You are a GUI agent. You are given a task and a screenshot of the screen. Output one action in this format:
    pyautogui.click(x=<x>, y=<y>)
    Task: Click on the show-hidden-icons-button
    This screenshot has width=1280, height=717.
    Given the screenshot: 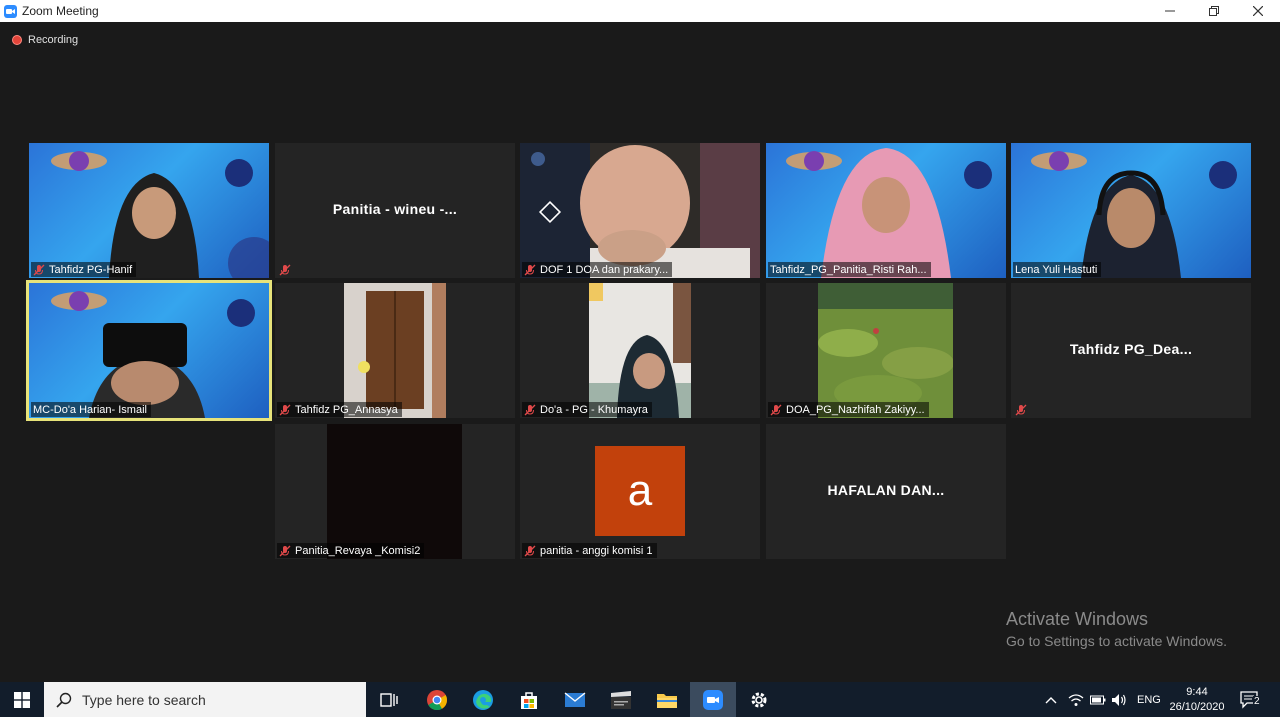 What is the action you would take?
    pyautogui.click(x=1051, y=699)
    